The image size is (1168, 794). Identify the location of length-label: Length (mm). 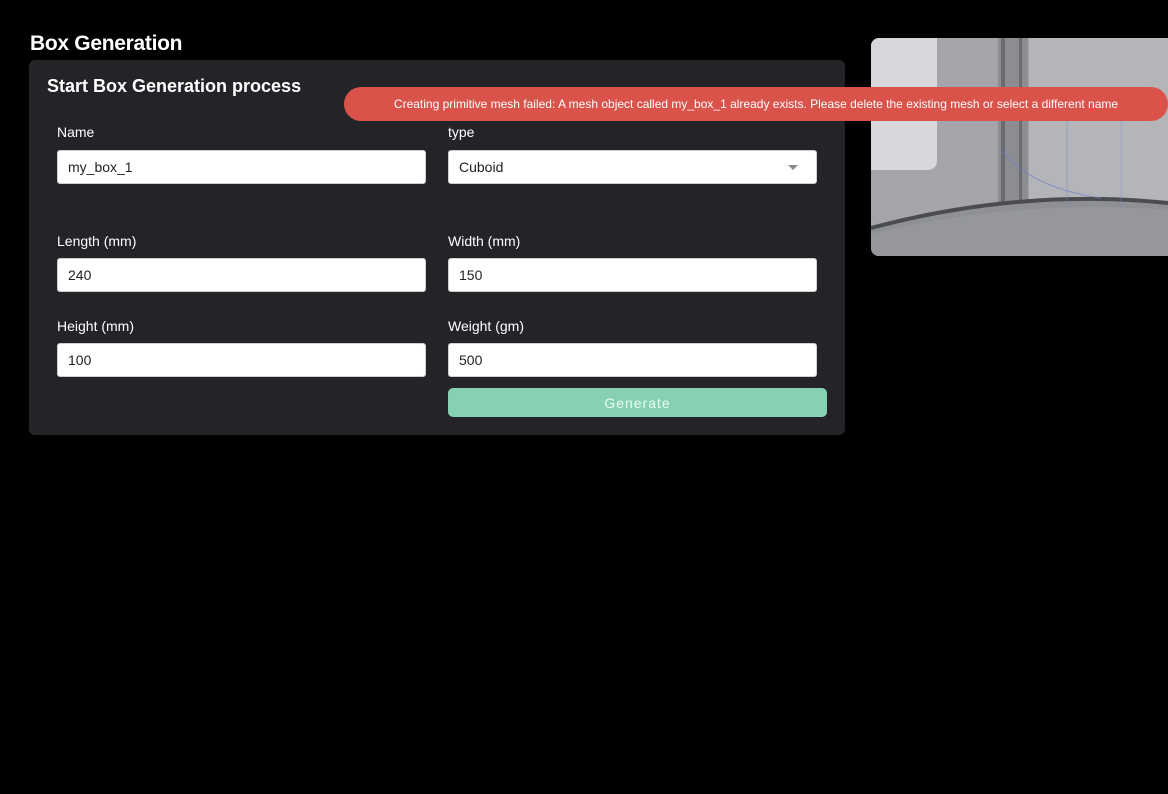
(97, 241).